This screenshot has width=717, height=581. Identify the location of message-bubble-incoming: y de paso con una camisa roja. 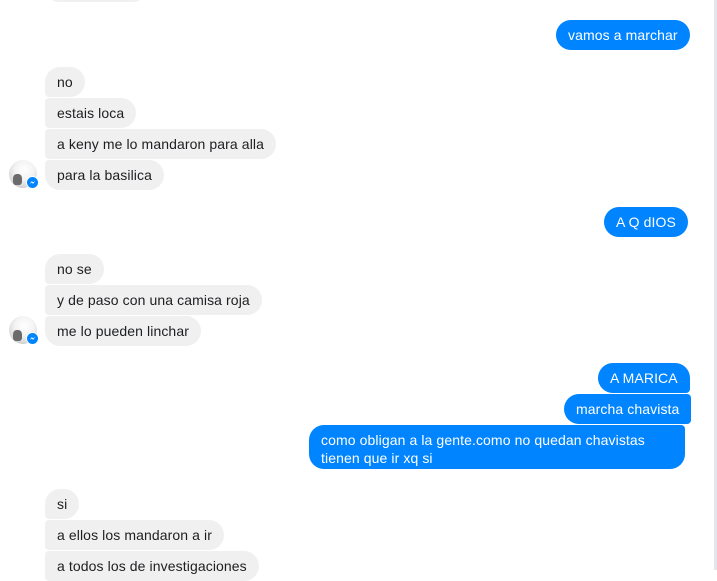
(153, 300).